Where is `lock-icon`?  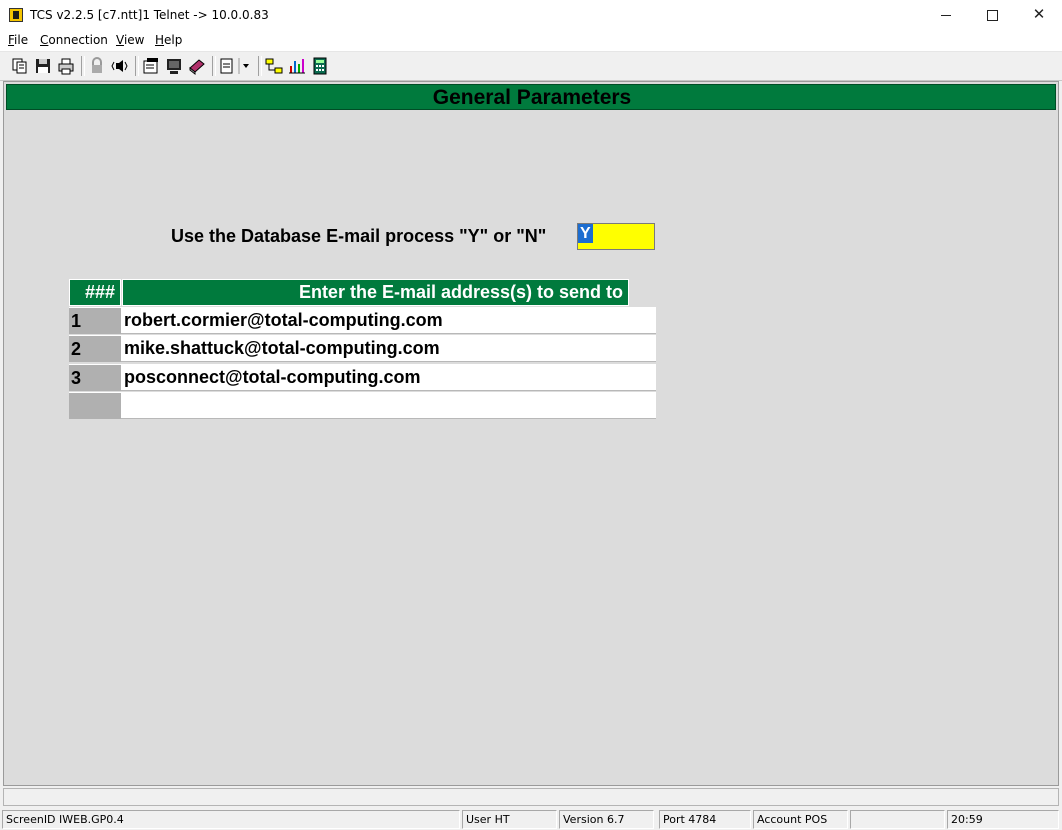 lock-icon is located at coordinates (97, 66).